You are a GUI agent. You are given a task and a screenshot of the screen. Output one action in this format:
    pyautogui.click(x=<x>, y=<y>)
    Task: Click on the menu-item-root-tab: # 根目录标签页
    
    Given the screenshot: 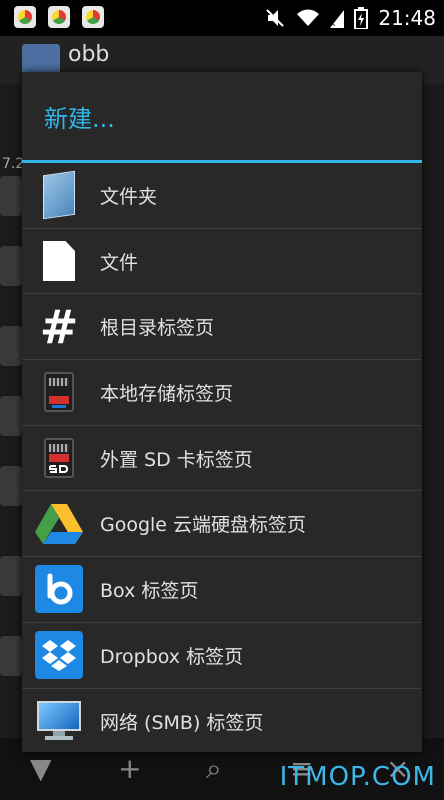 What is the action you would take?
    pyautogui.click(x=222, y=327)
    